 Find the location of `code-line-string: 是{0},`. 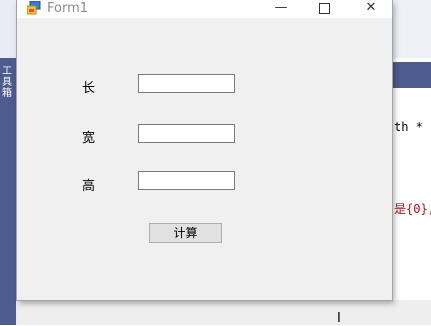

code-line-string: 是{0}, is located at coordinates (412, 209).